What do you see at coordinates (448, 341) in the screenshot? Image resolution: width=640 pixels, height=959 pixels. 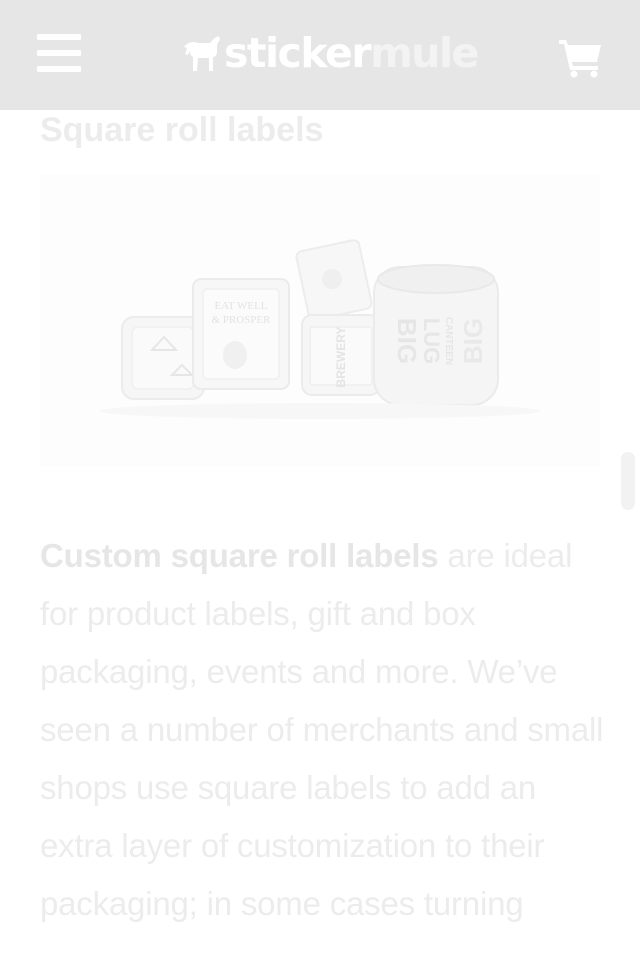 I see `label-text-canteen: CANTEEN` at bounding box center [448, 341].